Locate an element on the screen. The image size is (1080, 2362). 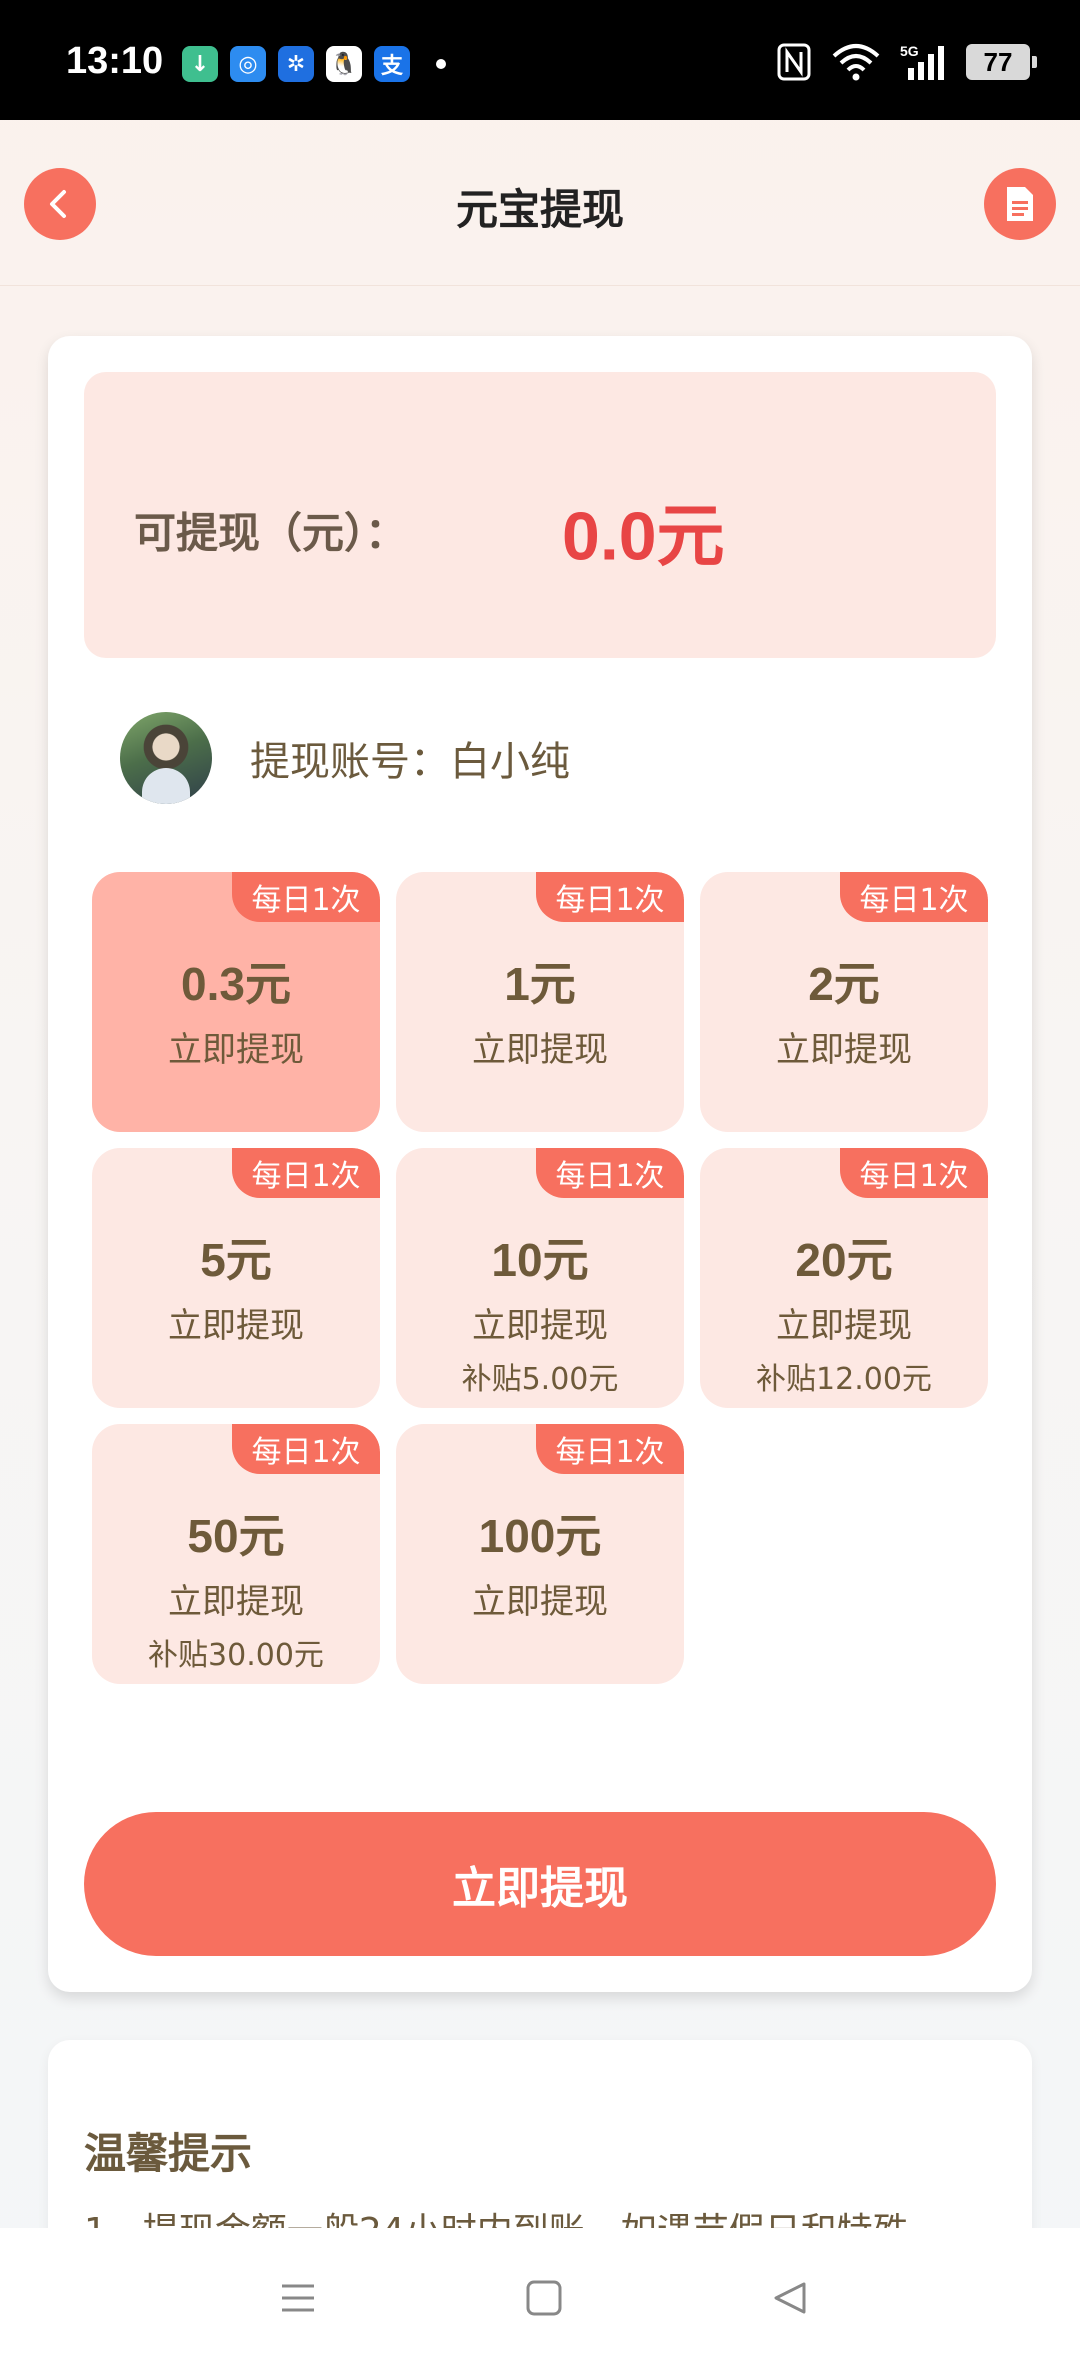
amount-option: 每日1次 20元 立即提现 补贴12.00元 is located at coordinates (844, 1278).